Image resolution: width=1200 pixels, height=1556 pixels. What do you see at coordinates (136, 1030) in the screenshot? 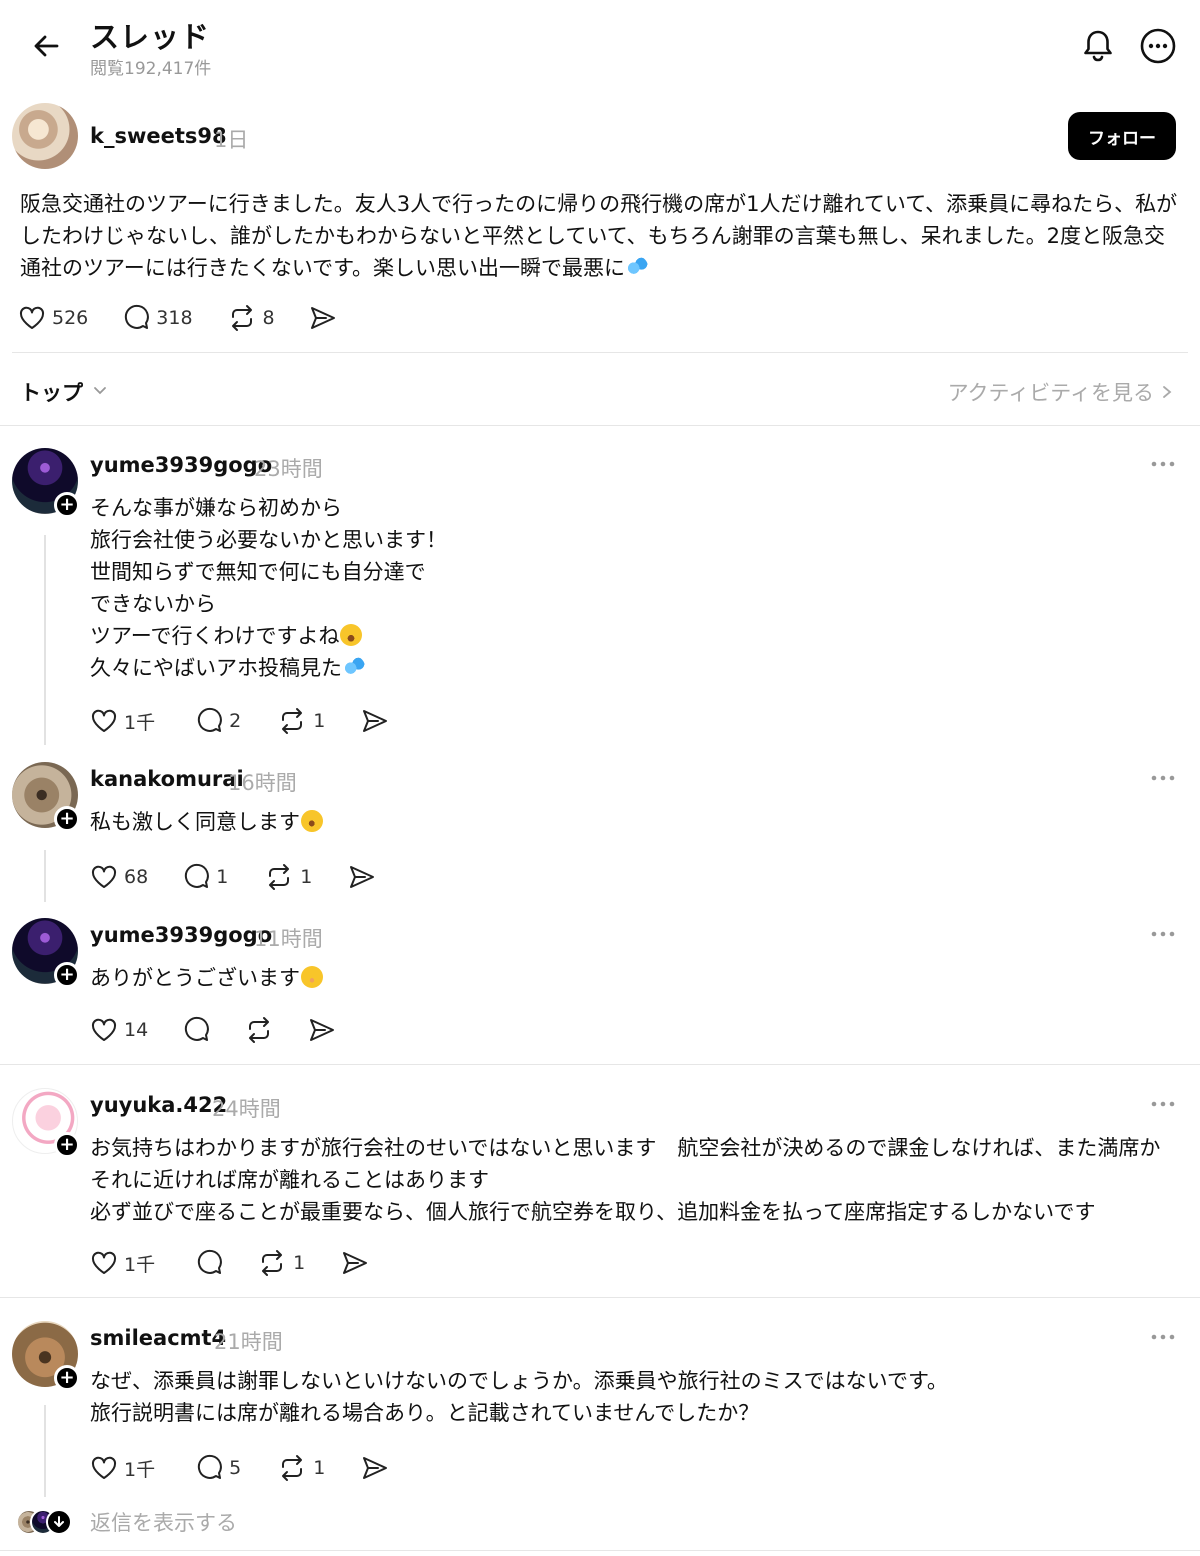
I see `like-count: 14` at bounding box center [136, 1030].